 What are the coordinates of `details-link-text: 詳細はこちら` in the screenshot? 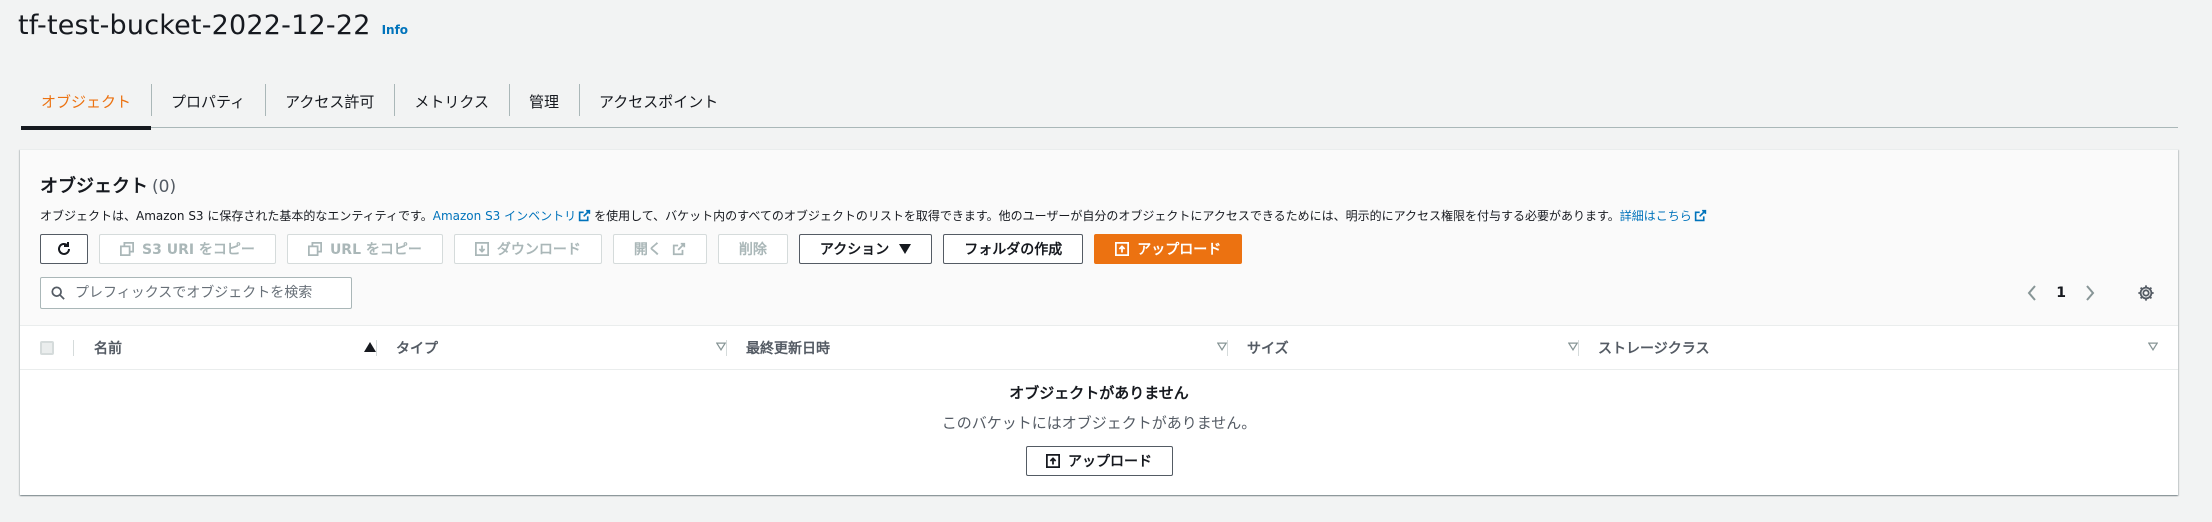 It's located at (1655, 216).